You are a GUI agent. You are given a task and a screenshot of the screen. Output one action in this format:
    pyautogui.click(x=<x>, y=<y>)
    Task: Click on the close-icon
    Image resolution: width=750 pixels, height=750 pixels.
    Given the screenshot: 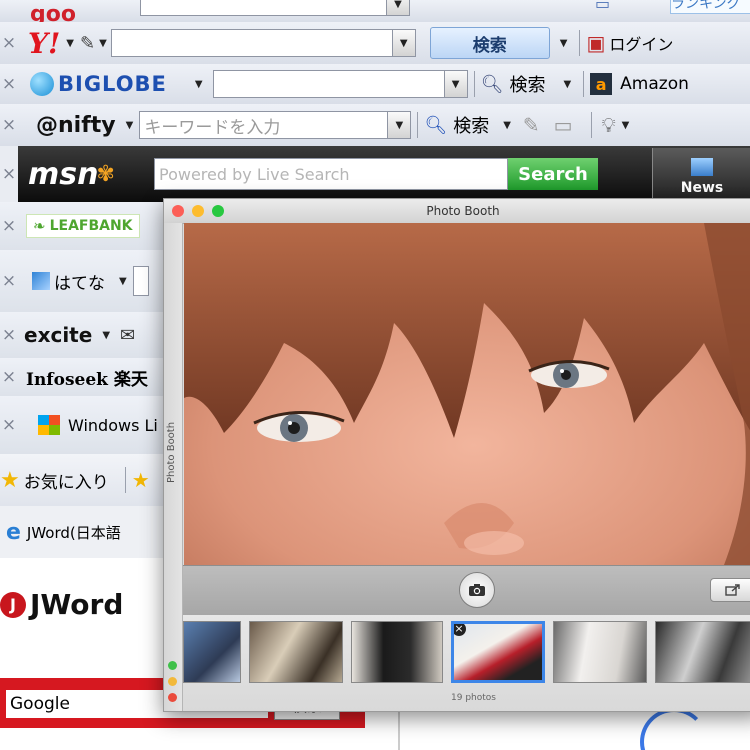 What is the action you would take?
    pyautogui.click(x=178, y=211)
    